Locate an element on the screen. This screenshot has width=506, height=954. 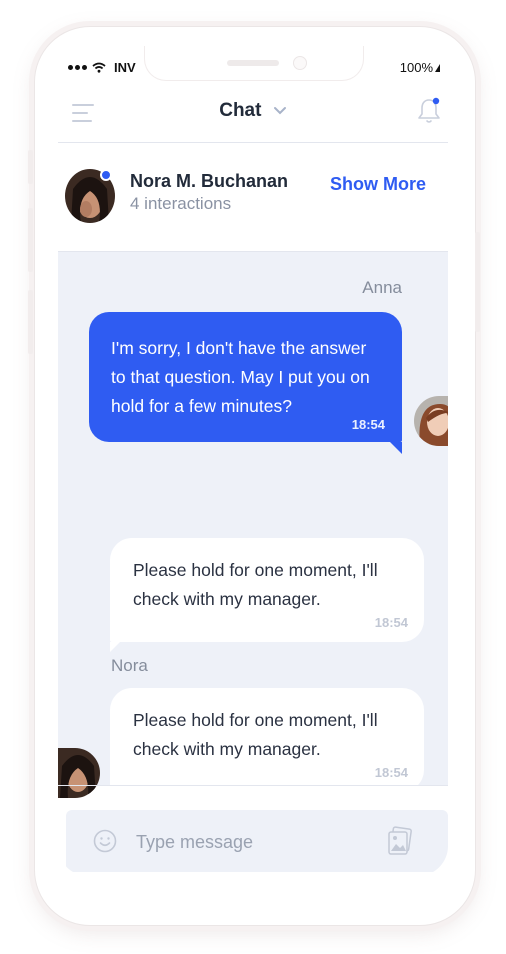
image-attach-icon is located at coordinates (400, 841).